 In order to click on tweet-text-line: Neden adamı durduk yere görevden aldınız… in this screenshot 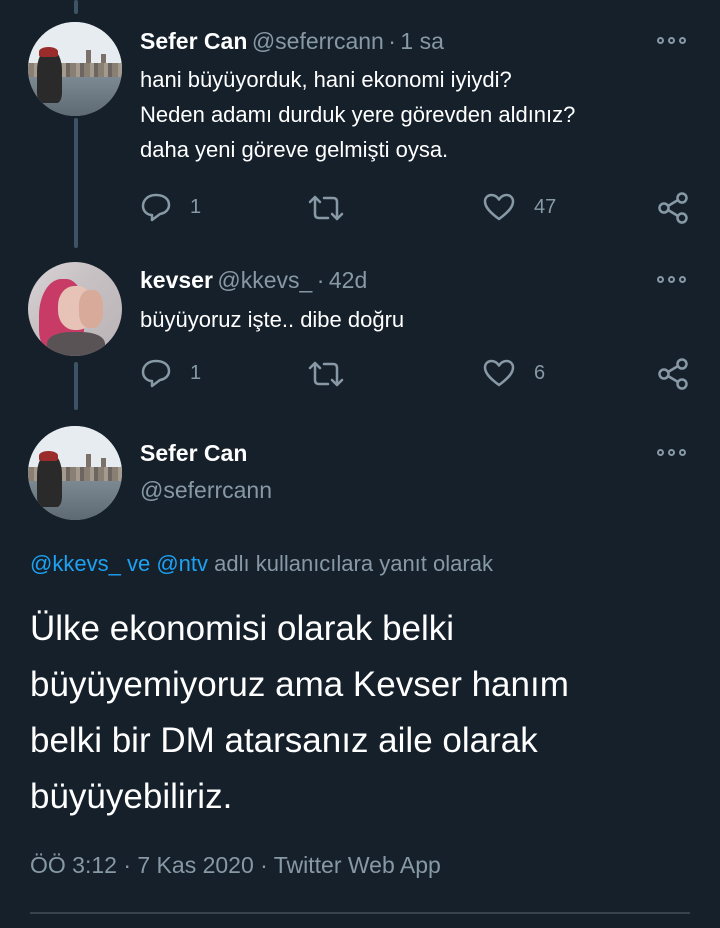, I will do `click(358, 114)`.